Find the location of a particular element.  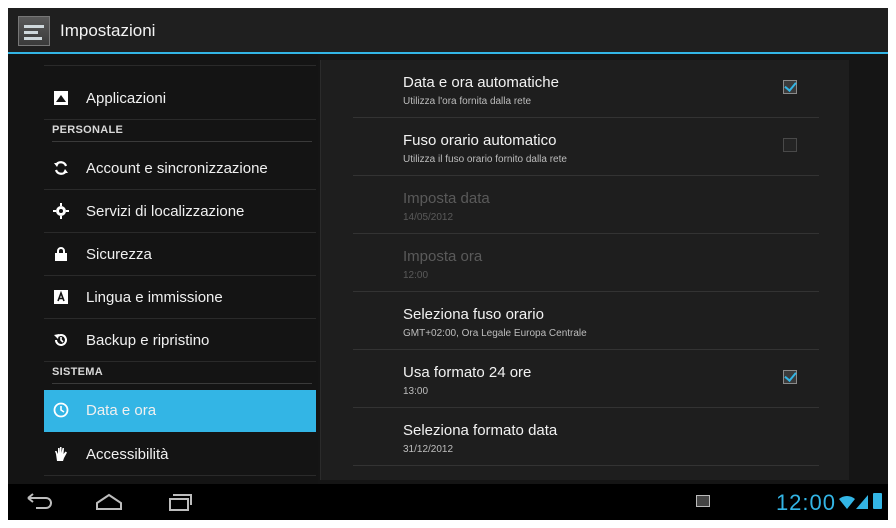

24-hour-checkbox is located at coordinates (790, 377).